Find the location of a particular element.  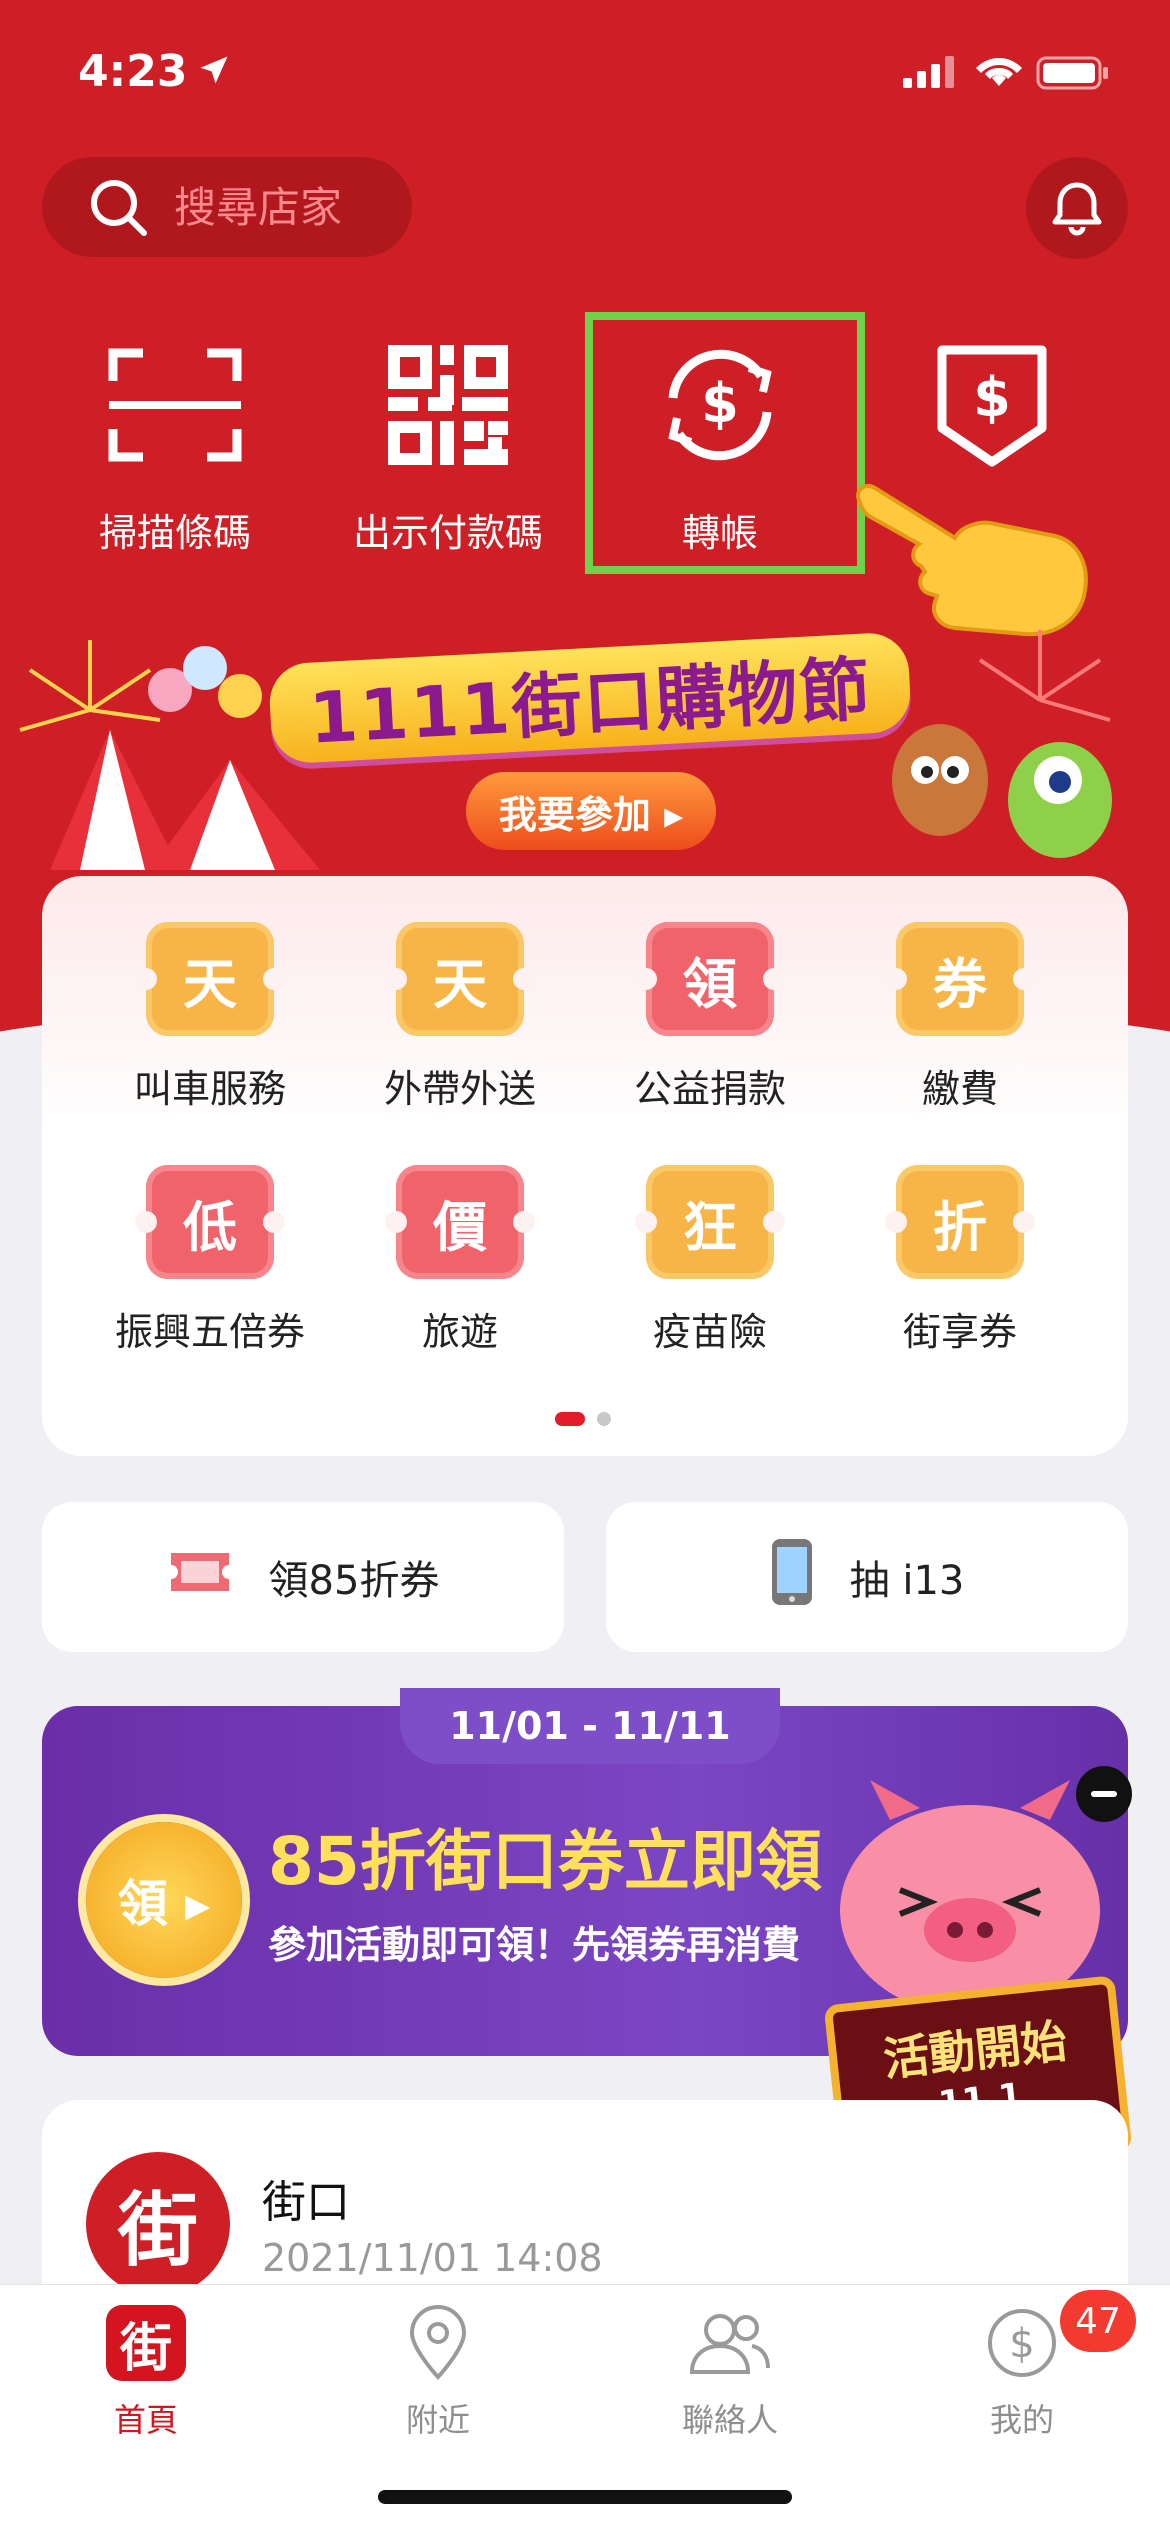

mascot-monster-icon is located at coordinates (1060, 800).